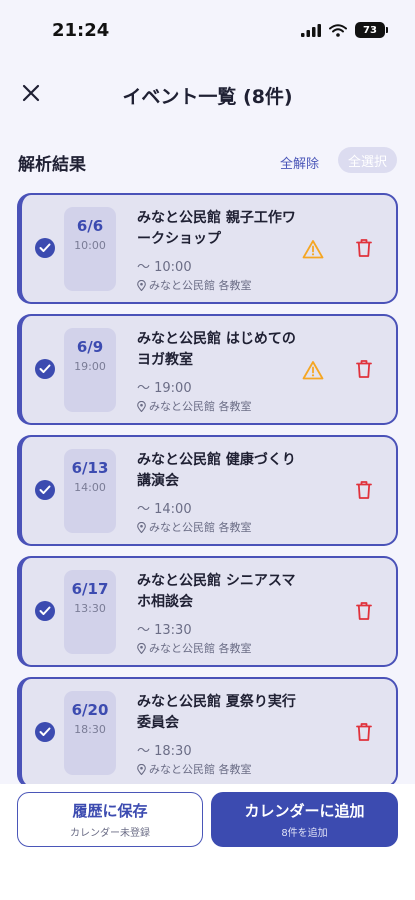 Image resolution: width=415 pixels, height=900 pixels. Describe the element at coordinates (90, 226) in the screenshot. I see `event-date: 6/6` at that location.